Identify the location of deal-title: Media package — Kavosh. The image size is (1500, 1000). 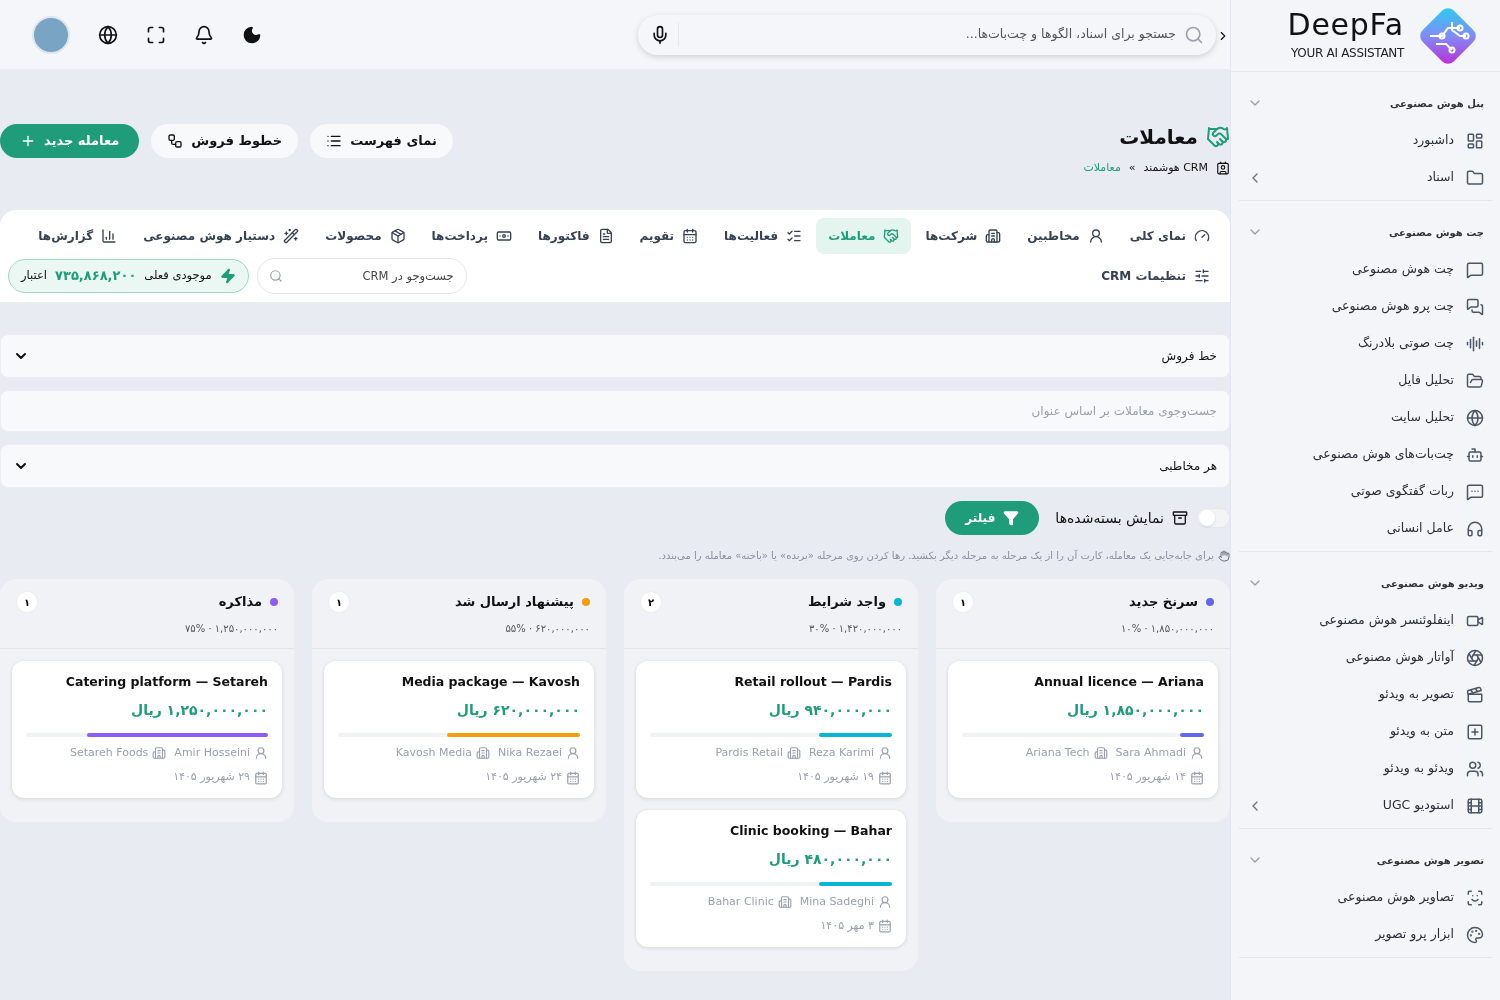
(490, 682).